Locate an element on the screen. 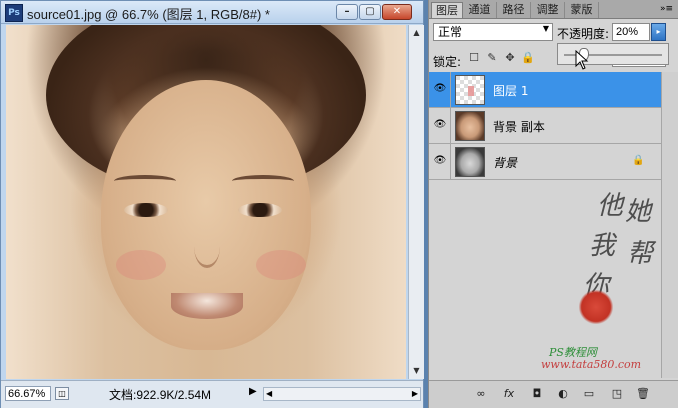 The width and height of the screenshot is (678, 408). right-eyebrow is located at coordinates (263, 181).